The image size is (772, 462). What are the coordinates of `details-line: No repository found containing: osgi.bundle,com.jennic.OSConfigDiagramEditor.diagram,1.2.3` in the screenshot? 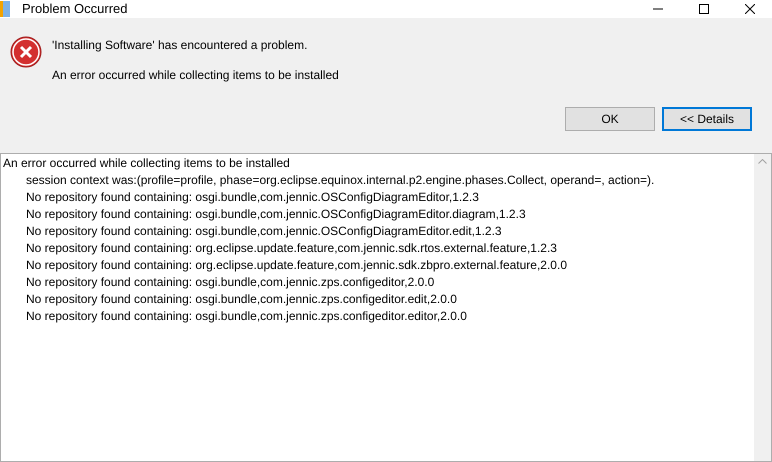 It's located at (276, 214).